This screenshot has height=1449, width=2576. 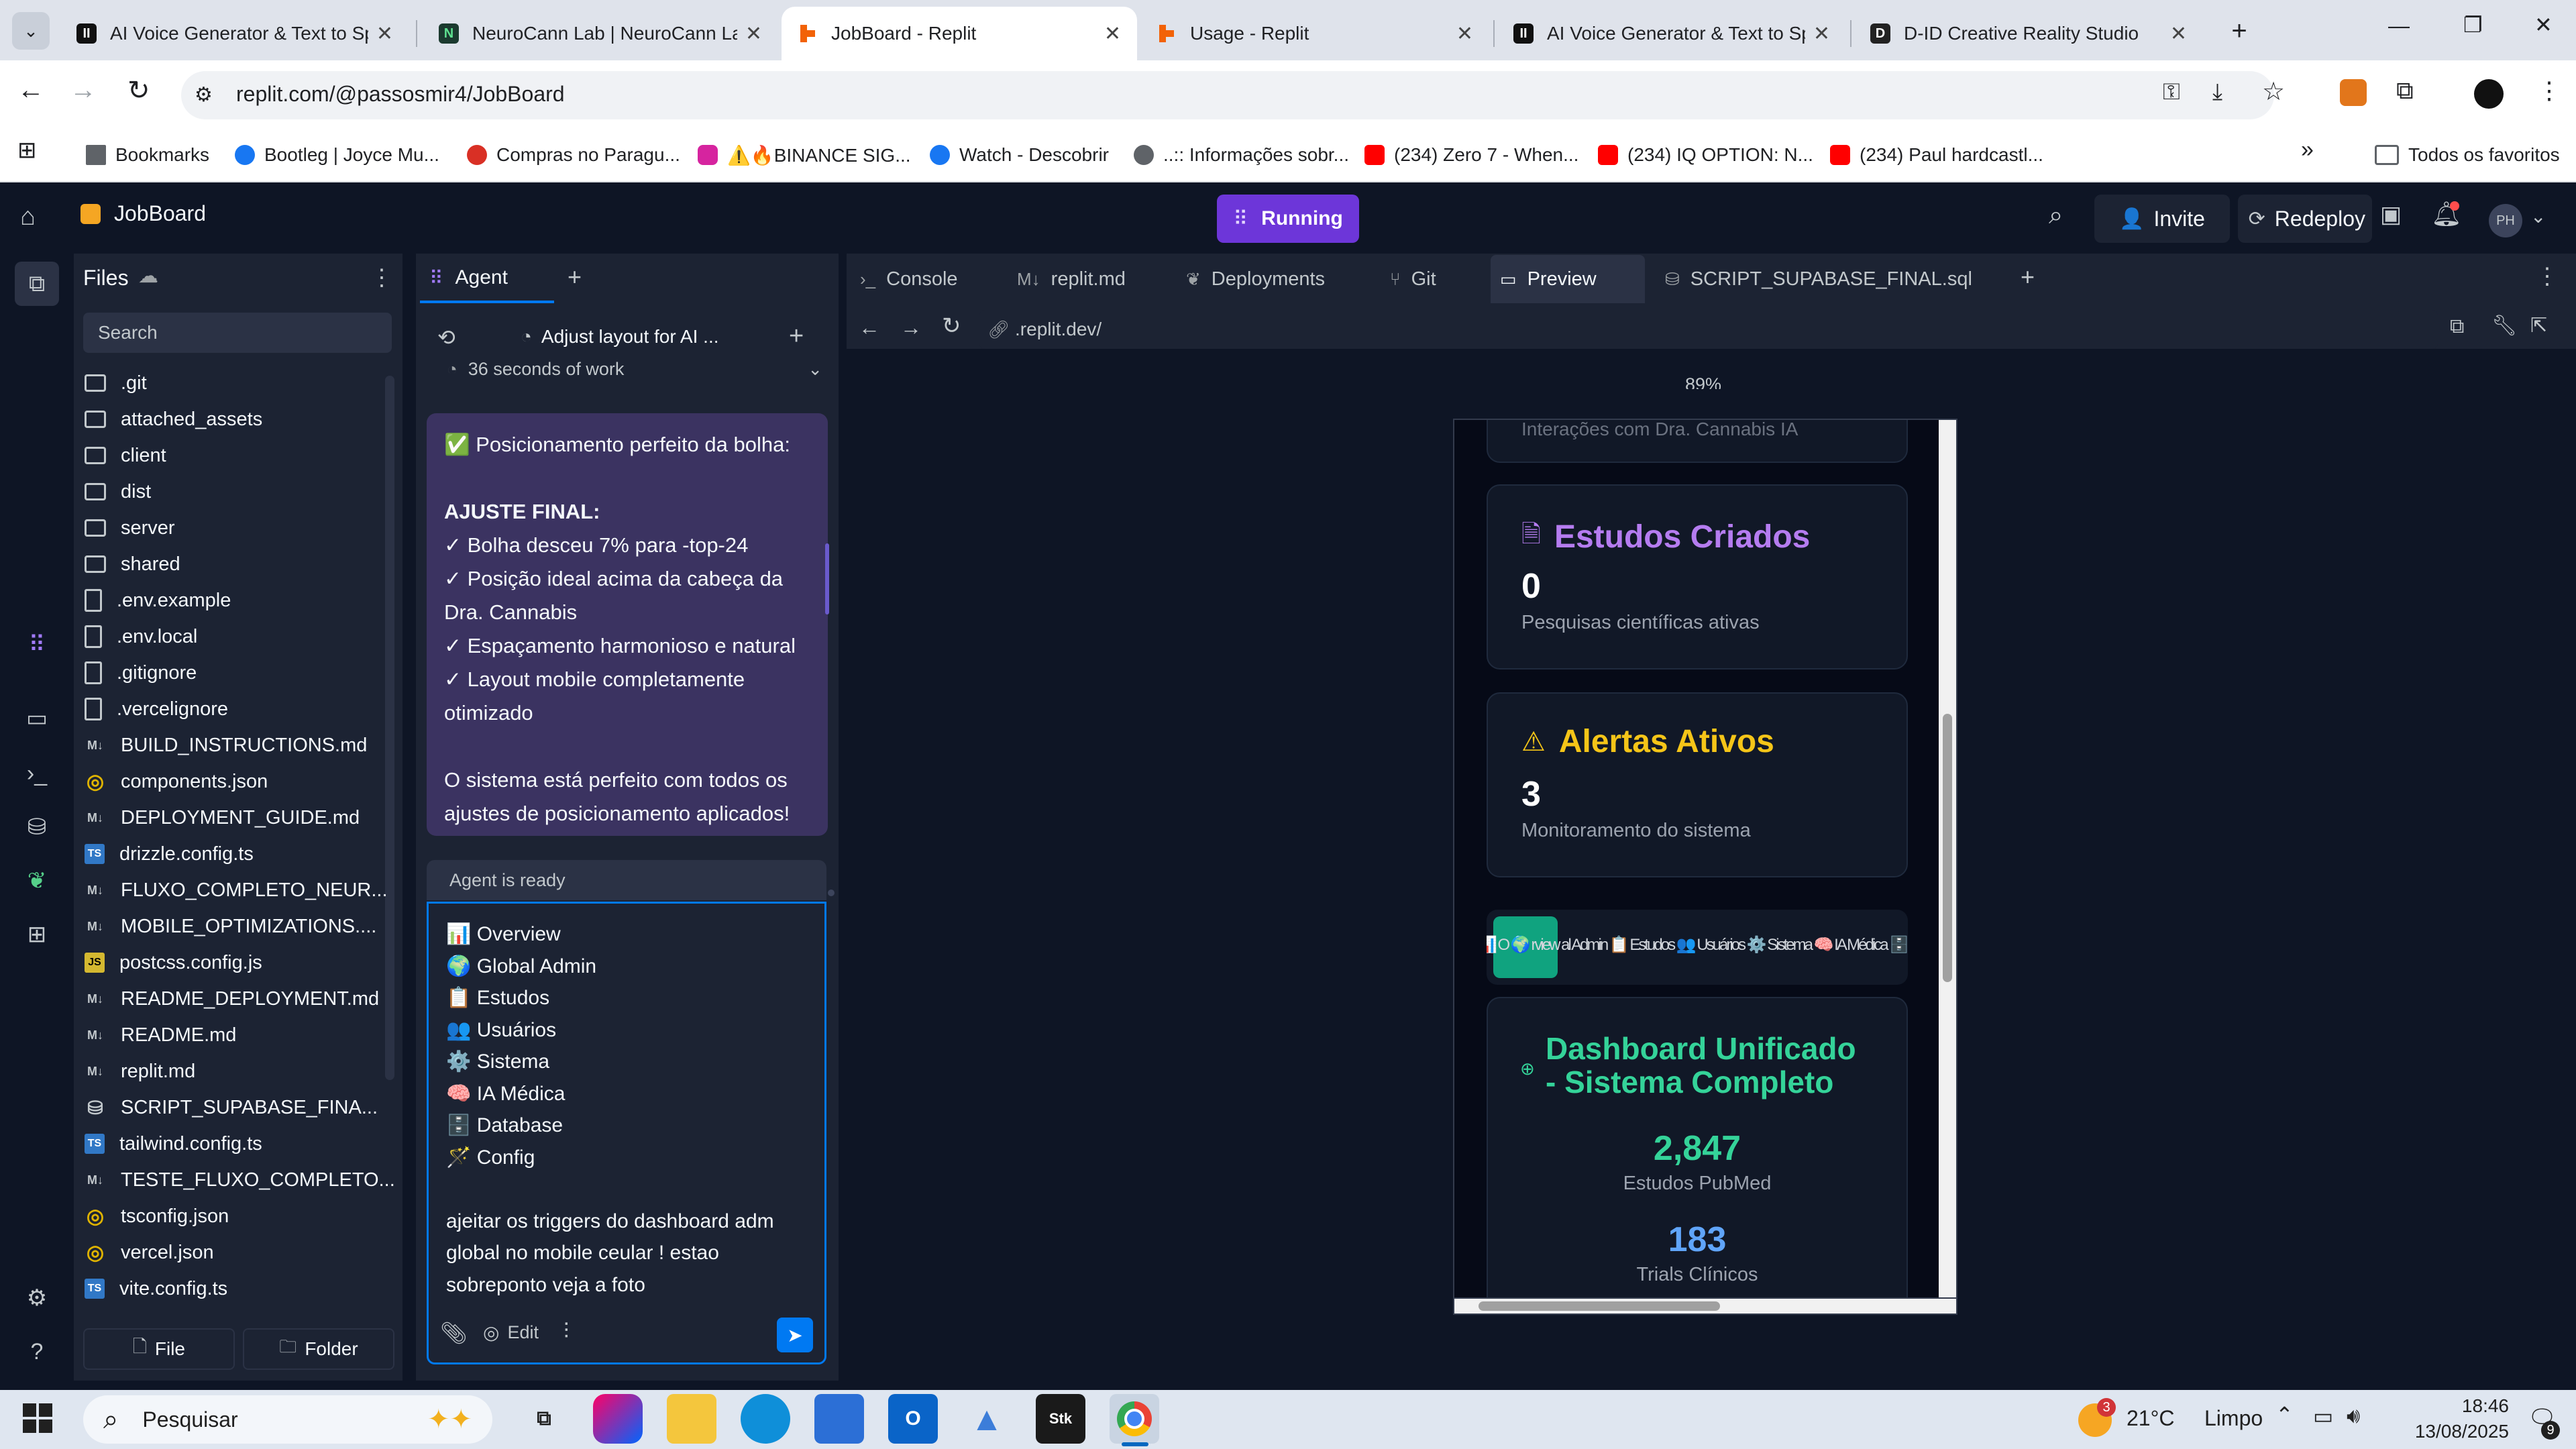 I want to click on tab-search-button: ⌄, so click(x=31, y=31).